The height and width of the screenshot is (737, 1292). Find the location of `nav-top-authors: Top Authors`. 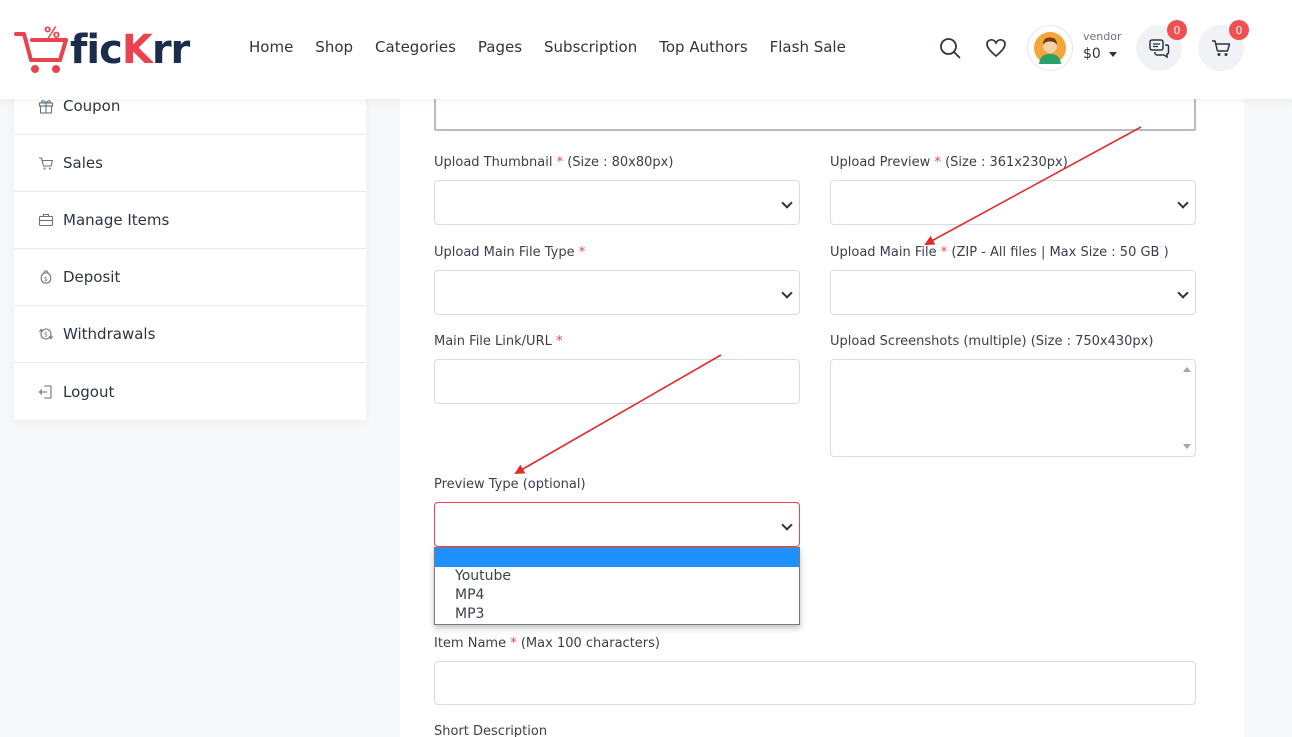

nav-top-authors: Top Authors is located at coordinates (703, 47).